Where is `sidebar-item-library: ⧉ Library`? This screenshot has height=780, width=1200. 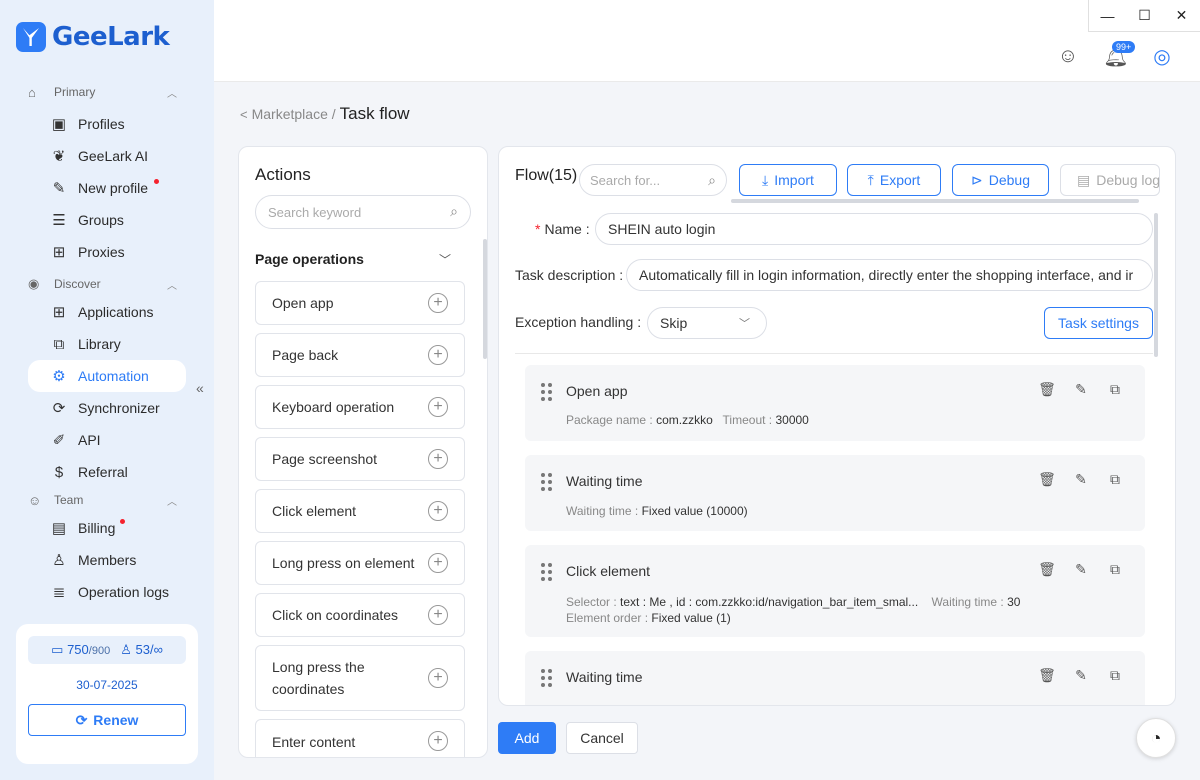 sidebar-item-library: ⧉ Library is located at coordinates (107, 344).